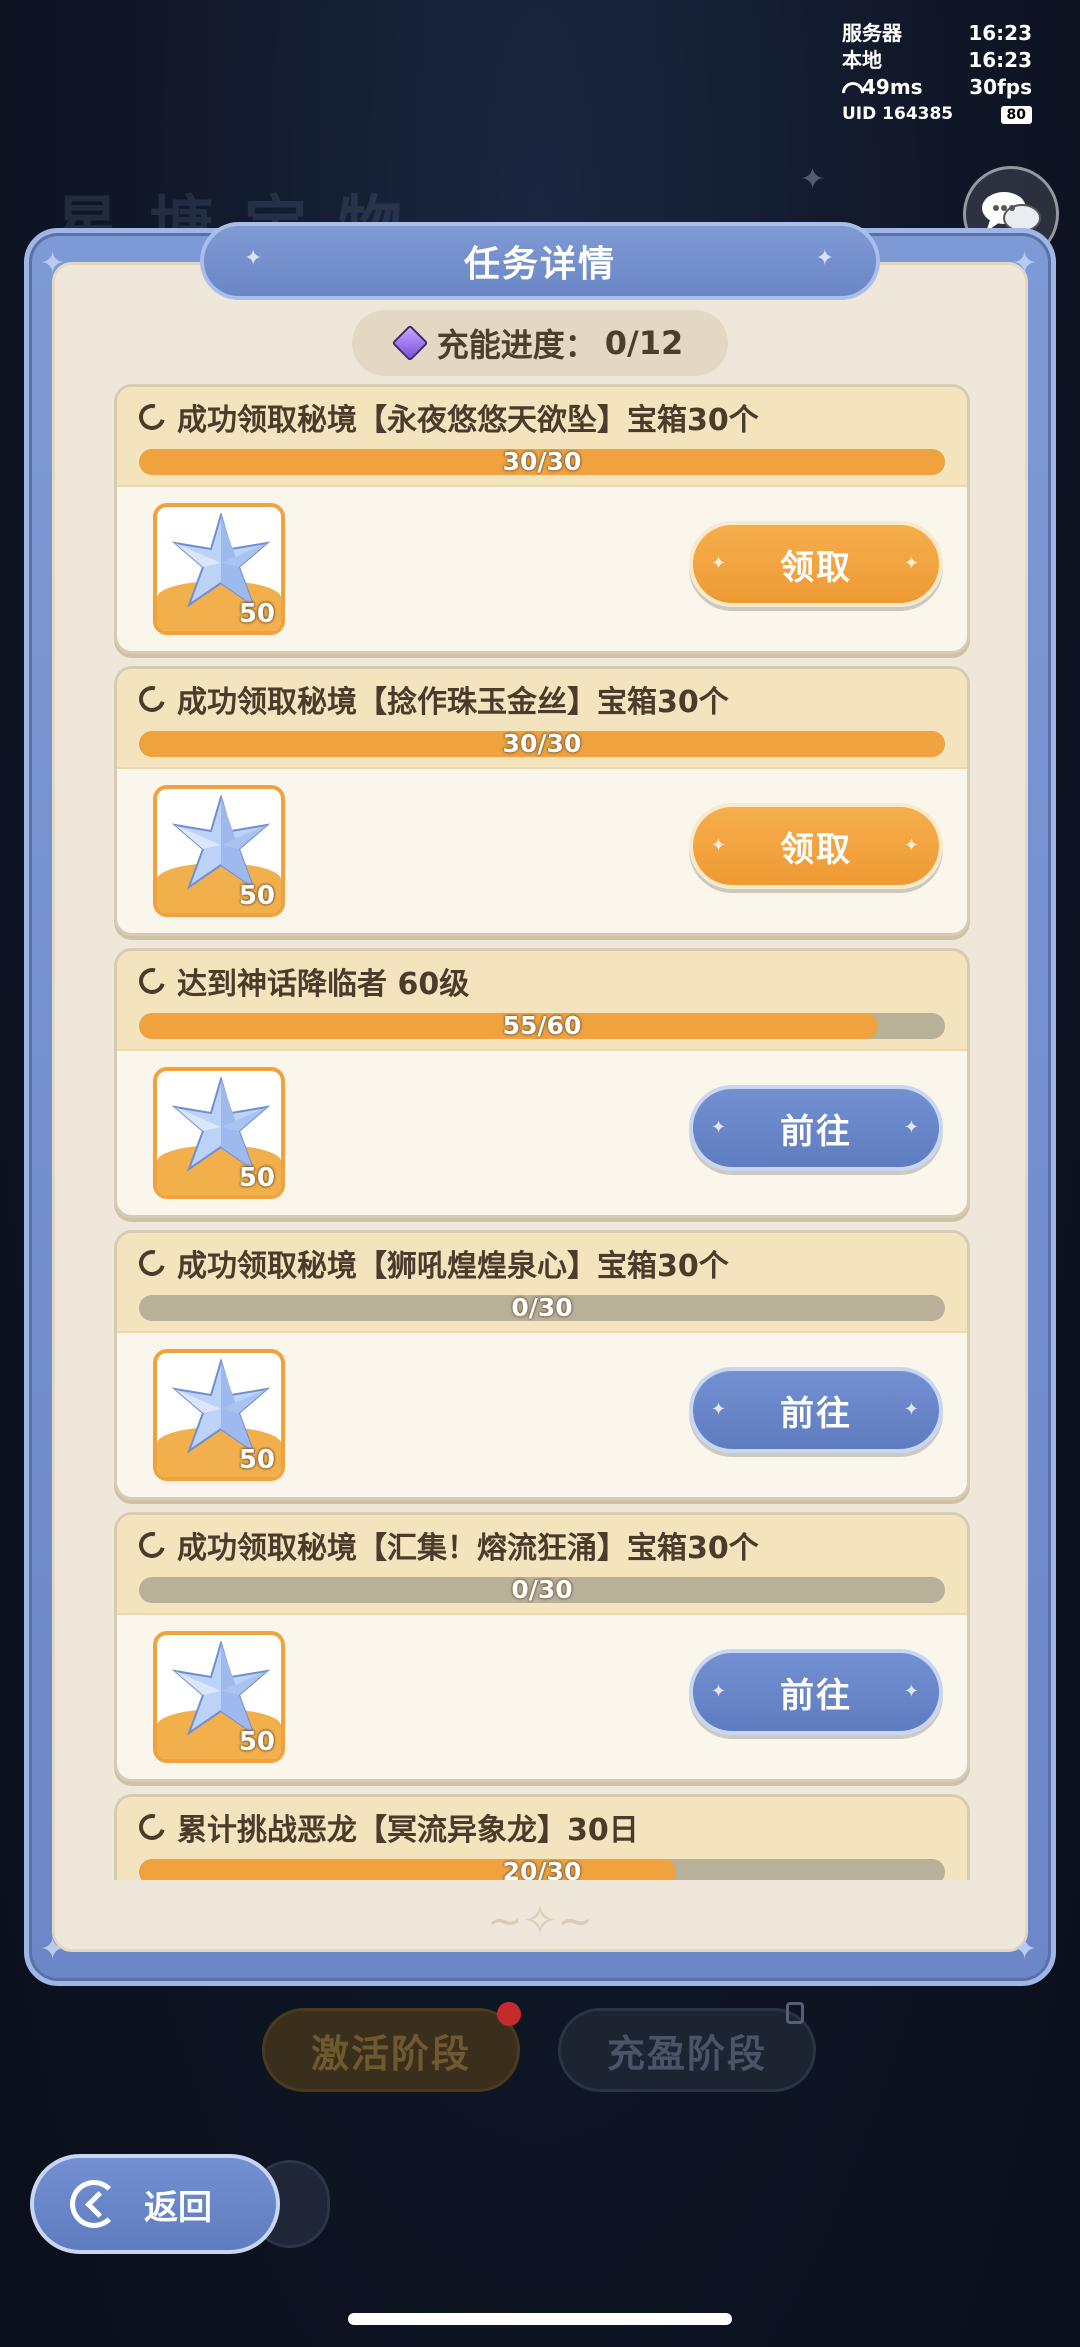 This screenshot has height=2347, width=1080. Describe the element at coordinates (516, 345) in the screenshot. I see `charge-label: 充能进度：` at that location.